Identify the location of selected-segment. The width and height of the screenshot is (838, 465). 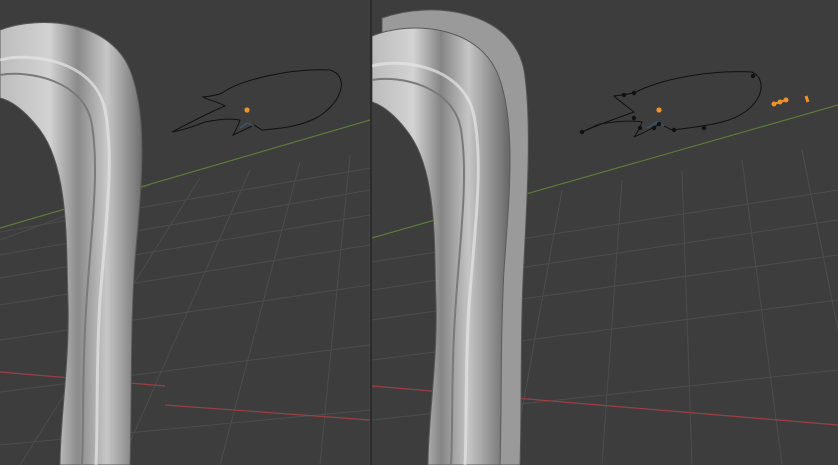
(247, 125).